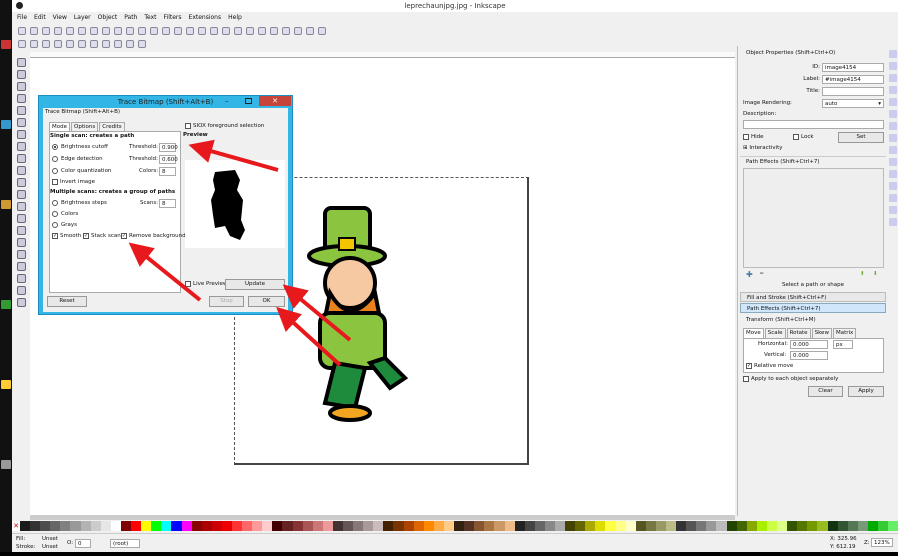  I want to click on menu-file: File, so click(22, 18).